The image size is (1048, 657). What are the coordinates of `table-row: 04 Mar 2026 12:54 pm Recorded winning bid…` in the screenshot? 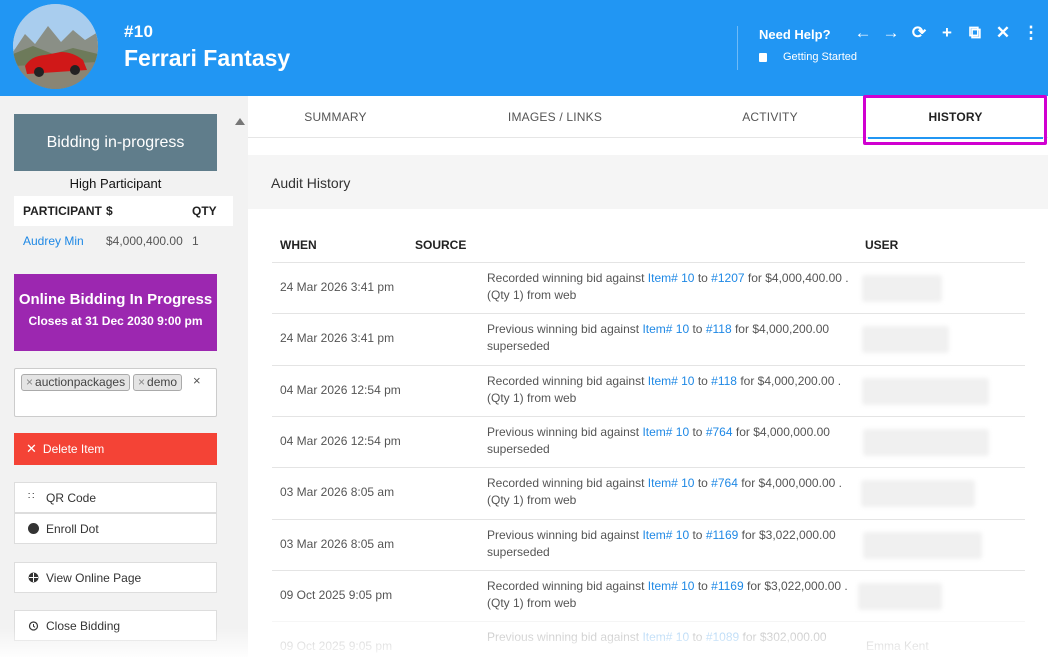 It's located at (648, 390).